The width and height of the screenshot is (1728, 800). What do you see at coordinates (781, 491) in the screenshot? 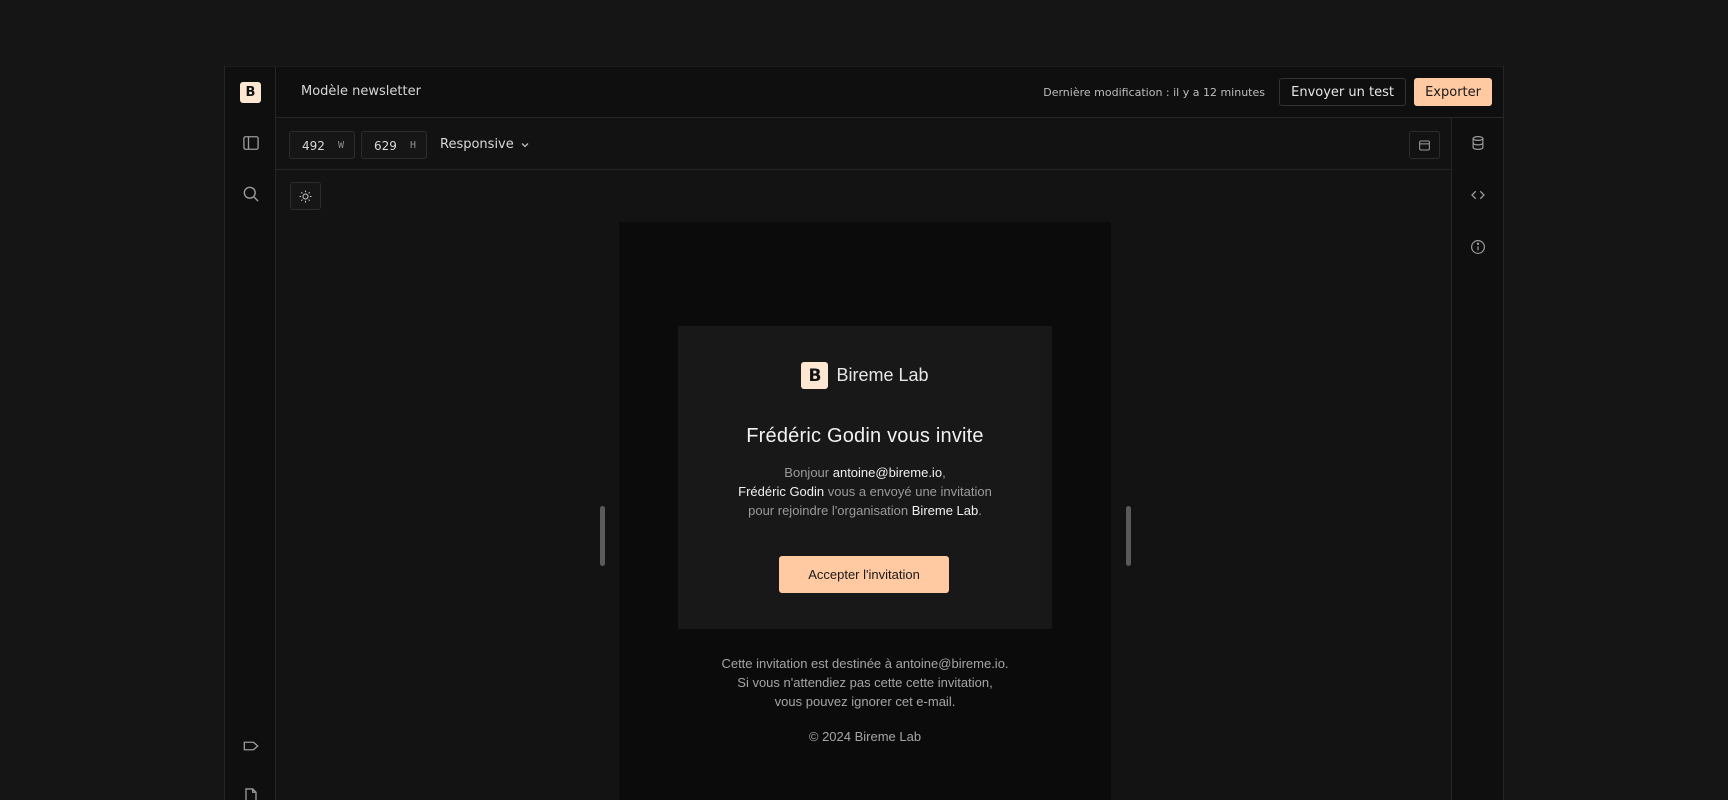
I see `inviter-name: Frédéric Godin` at bounding box center [781, 491].